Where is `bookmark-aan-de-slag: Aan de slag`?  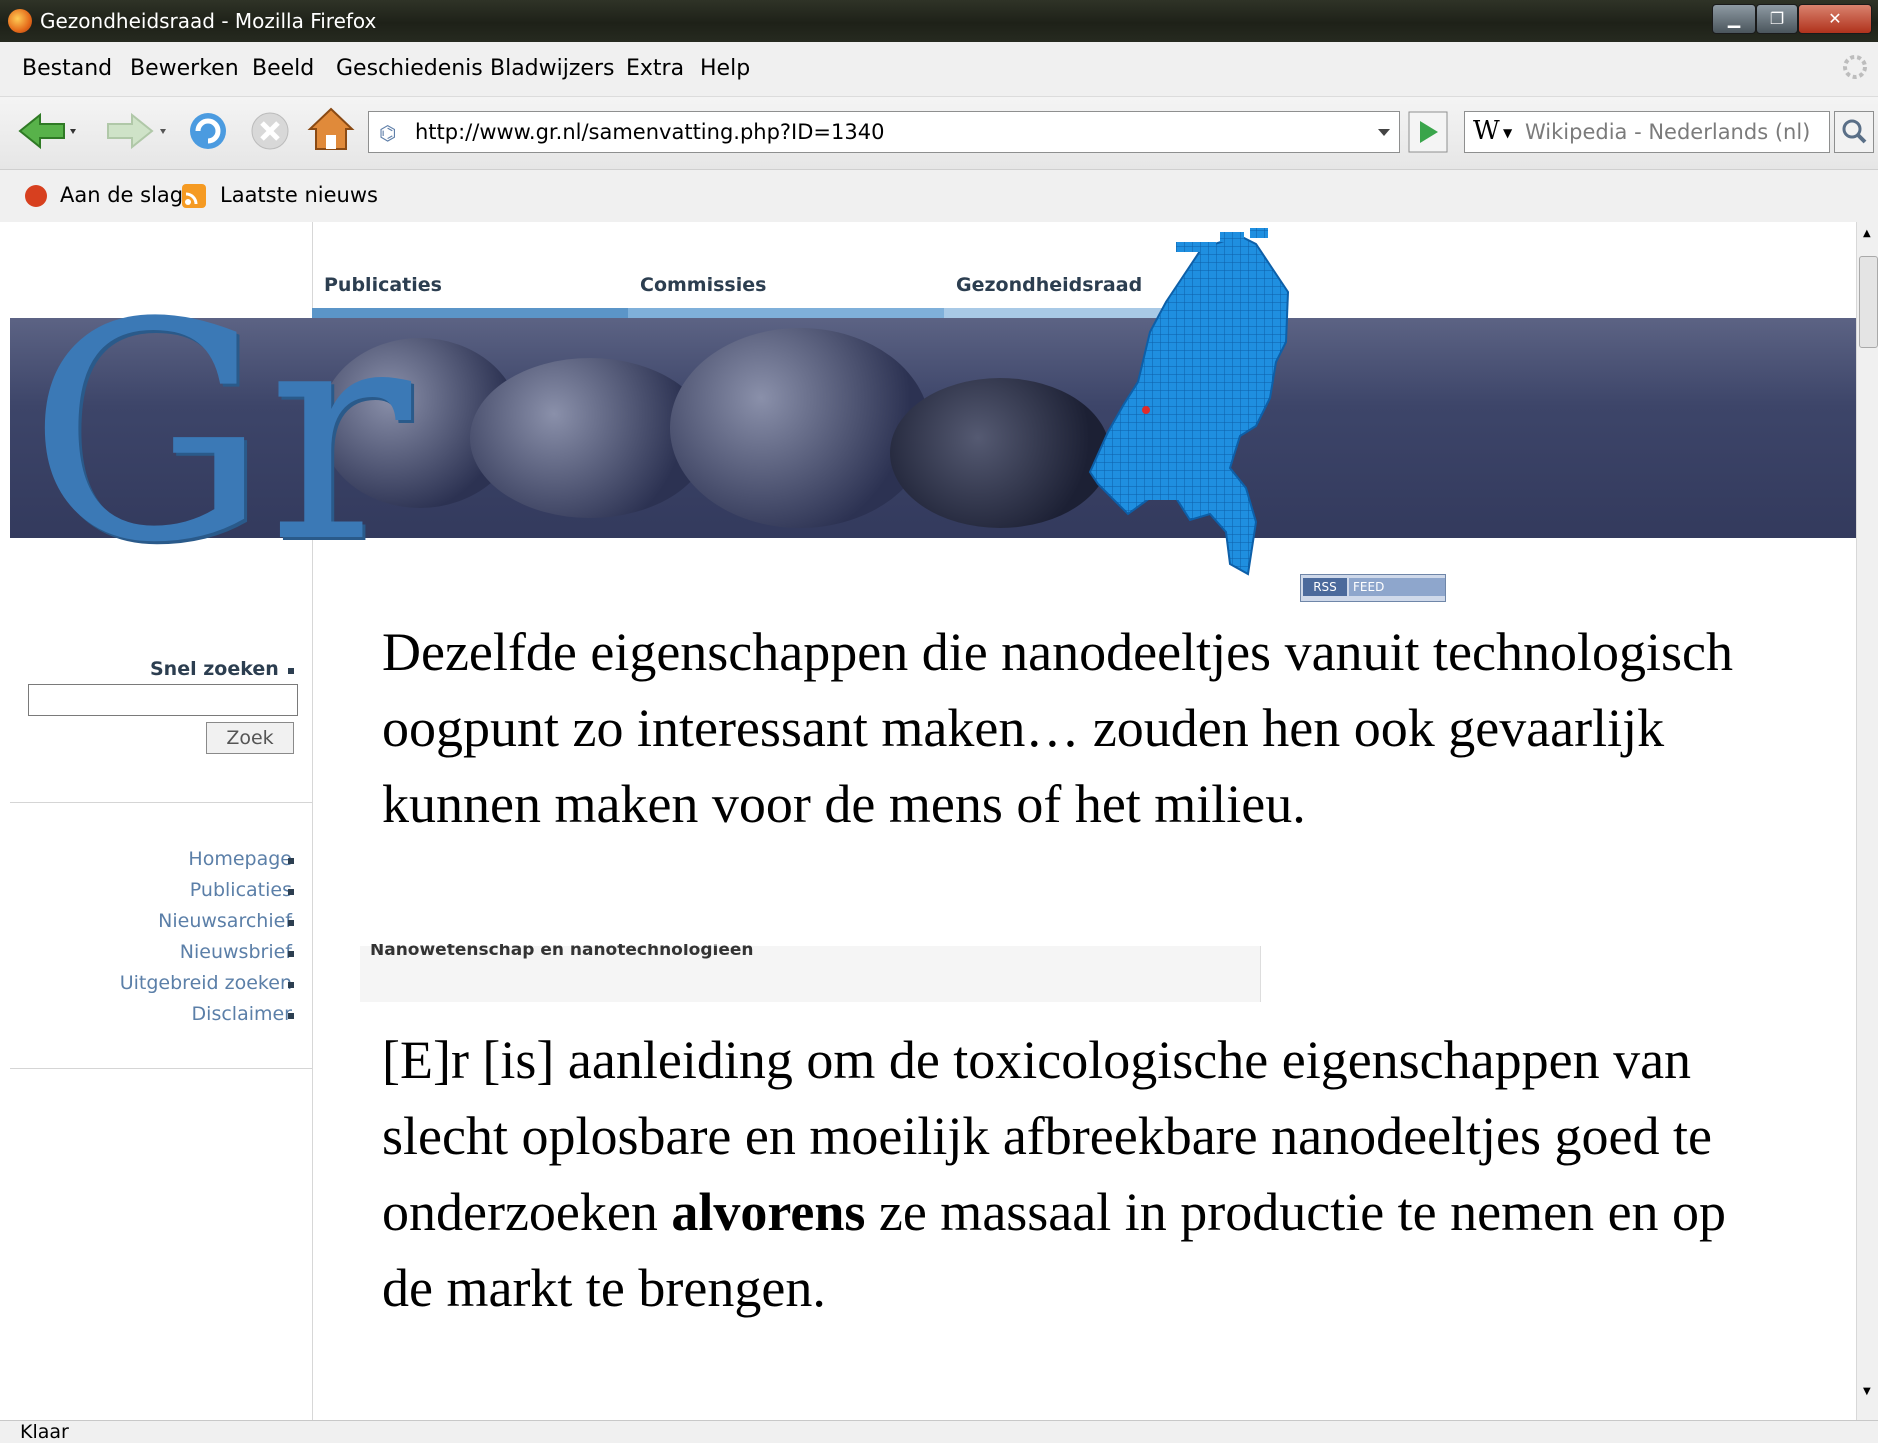 bookmark-aan-de-slag: Aan de slag is located at coordinates (121, 195).